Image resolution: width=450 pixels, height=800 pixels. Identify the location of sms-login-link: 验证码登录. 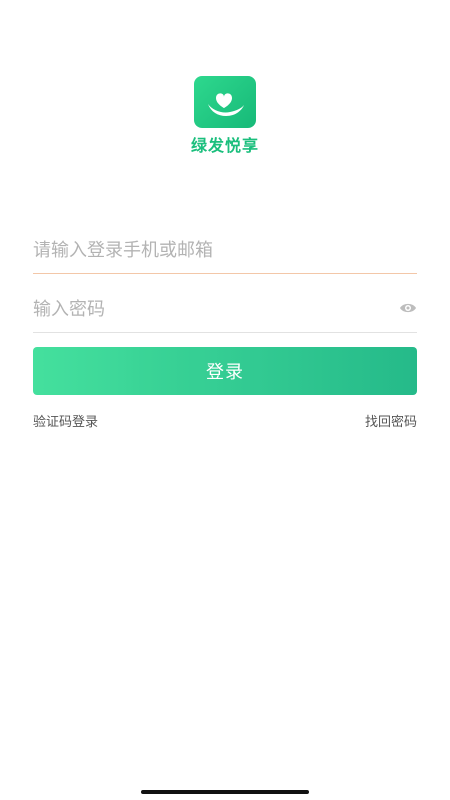
(65, 420).